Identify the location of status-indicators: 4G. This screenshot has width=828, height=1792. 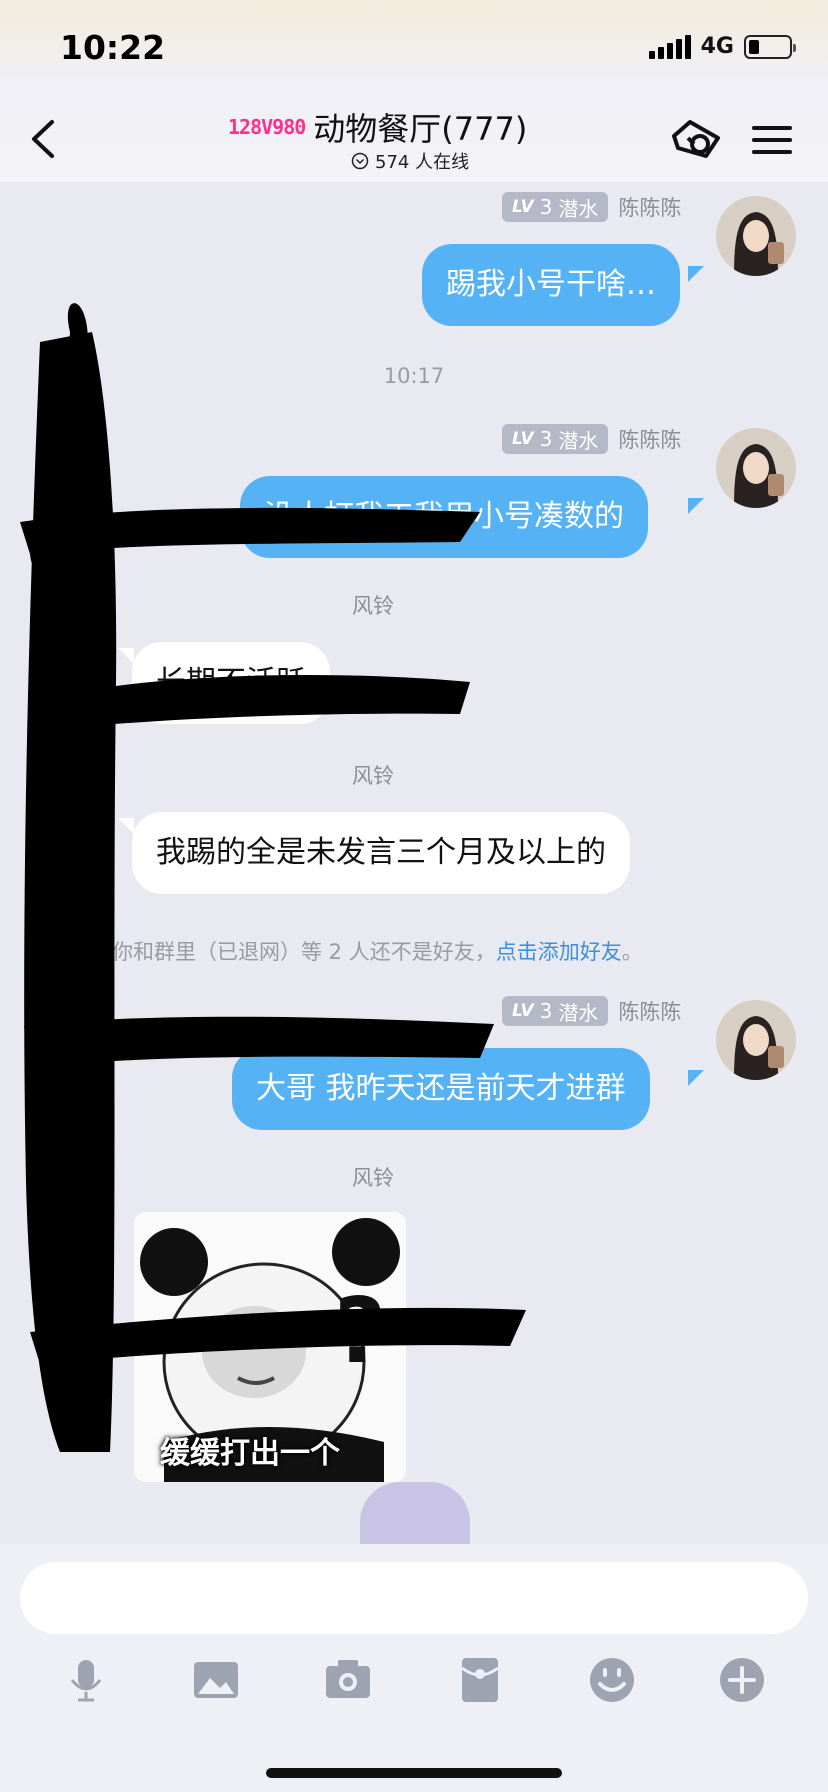
(722, 46).